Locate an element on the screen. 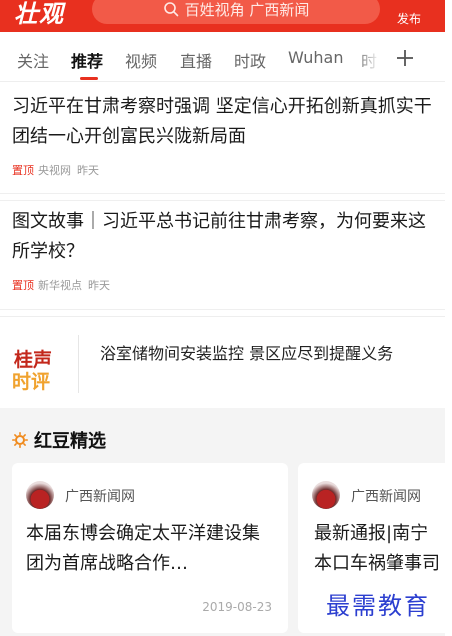 The height and width of the screenshot is (636, 452). tab-video: 视频 is located at coordinates (141, 60).